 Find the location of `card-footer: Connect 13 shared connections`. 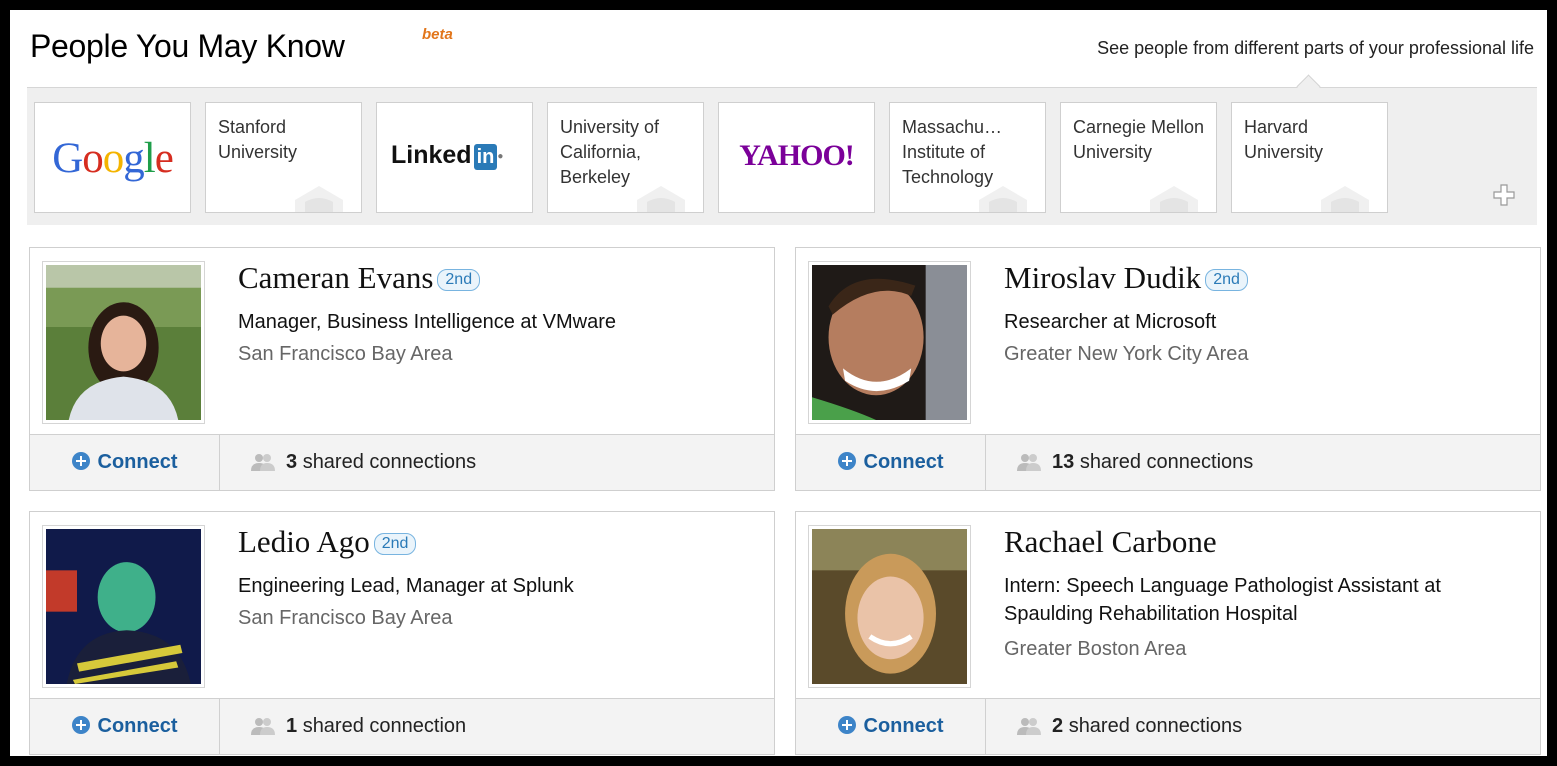

card-footer: Connect 13 shared connections is located at coordinates (1168, 462).